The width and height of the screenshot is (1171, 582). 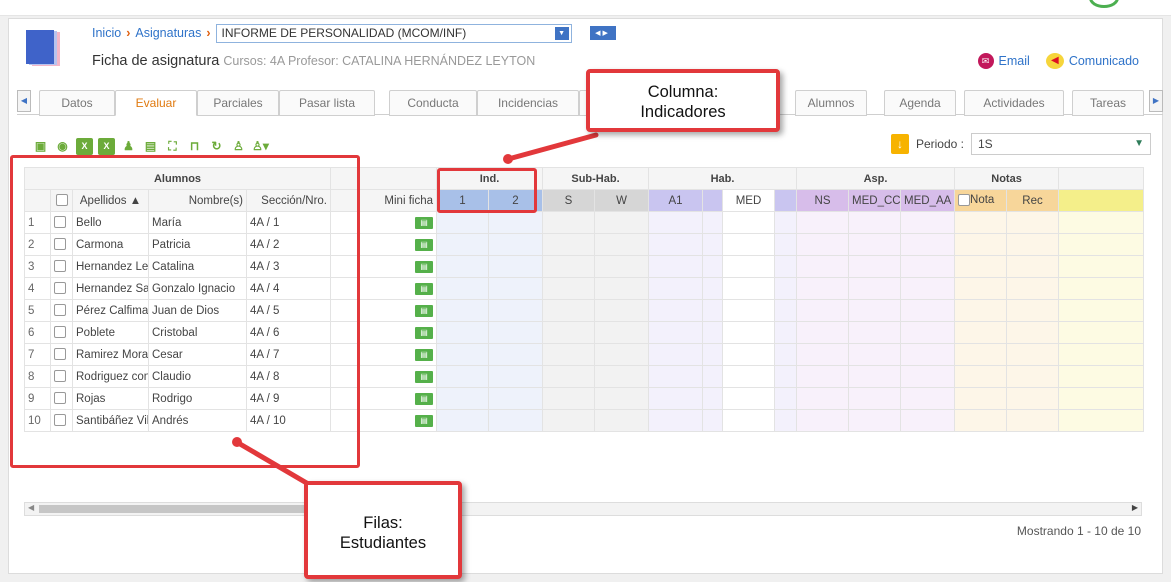 What do you see at coordinates (106, 33) in the screenshot?
I see `breadcrumb-home-link: Inicio` at bounding box center [106, 33].